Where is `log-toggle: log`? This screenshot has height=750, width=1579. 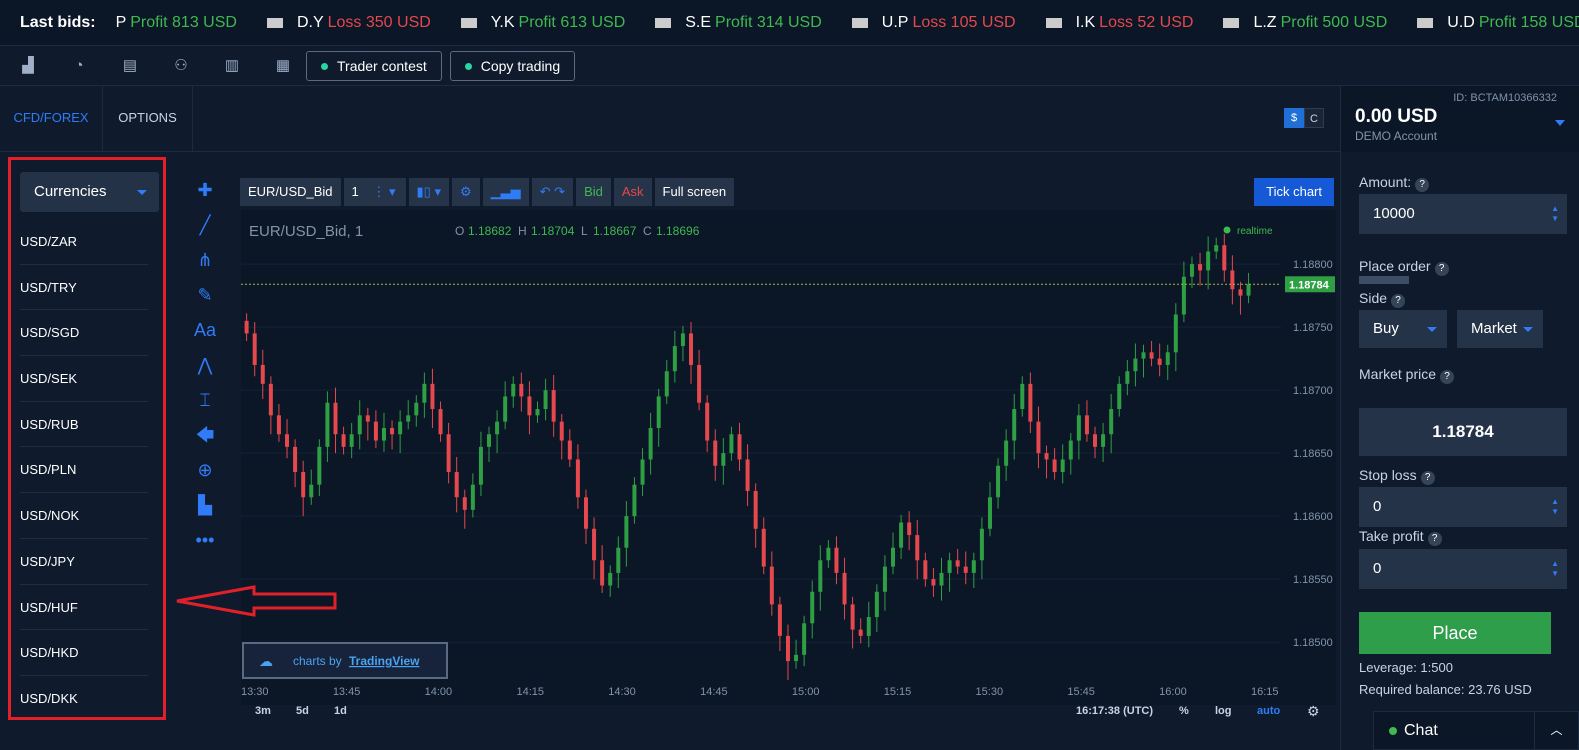 log-toggle: log is located at coordinates (1223, 711).